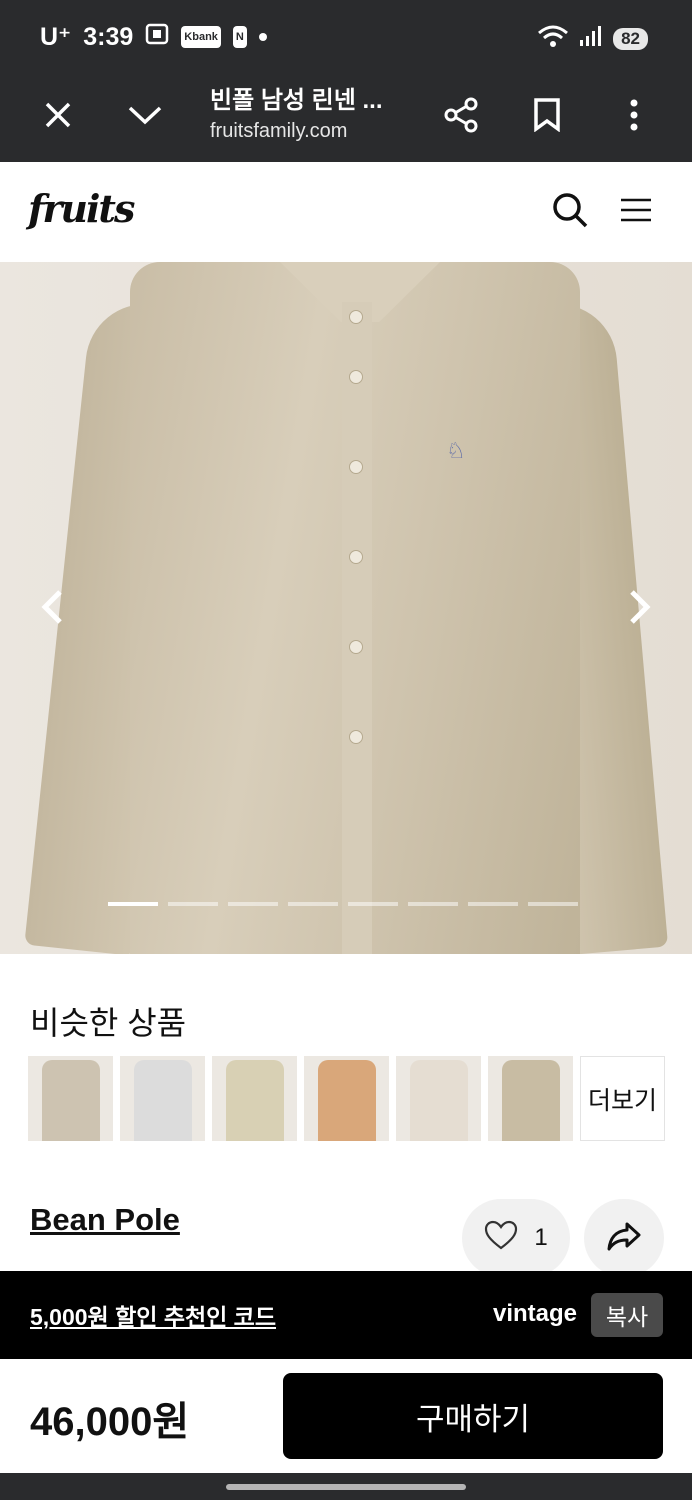  I want to click on close-button, so click(58, 117).